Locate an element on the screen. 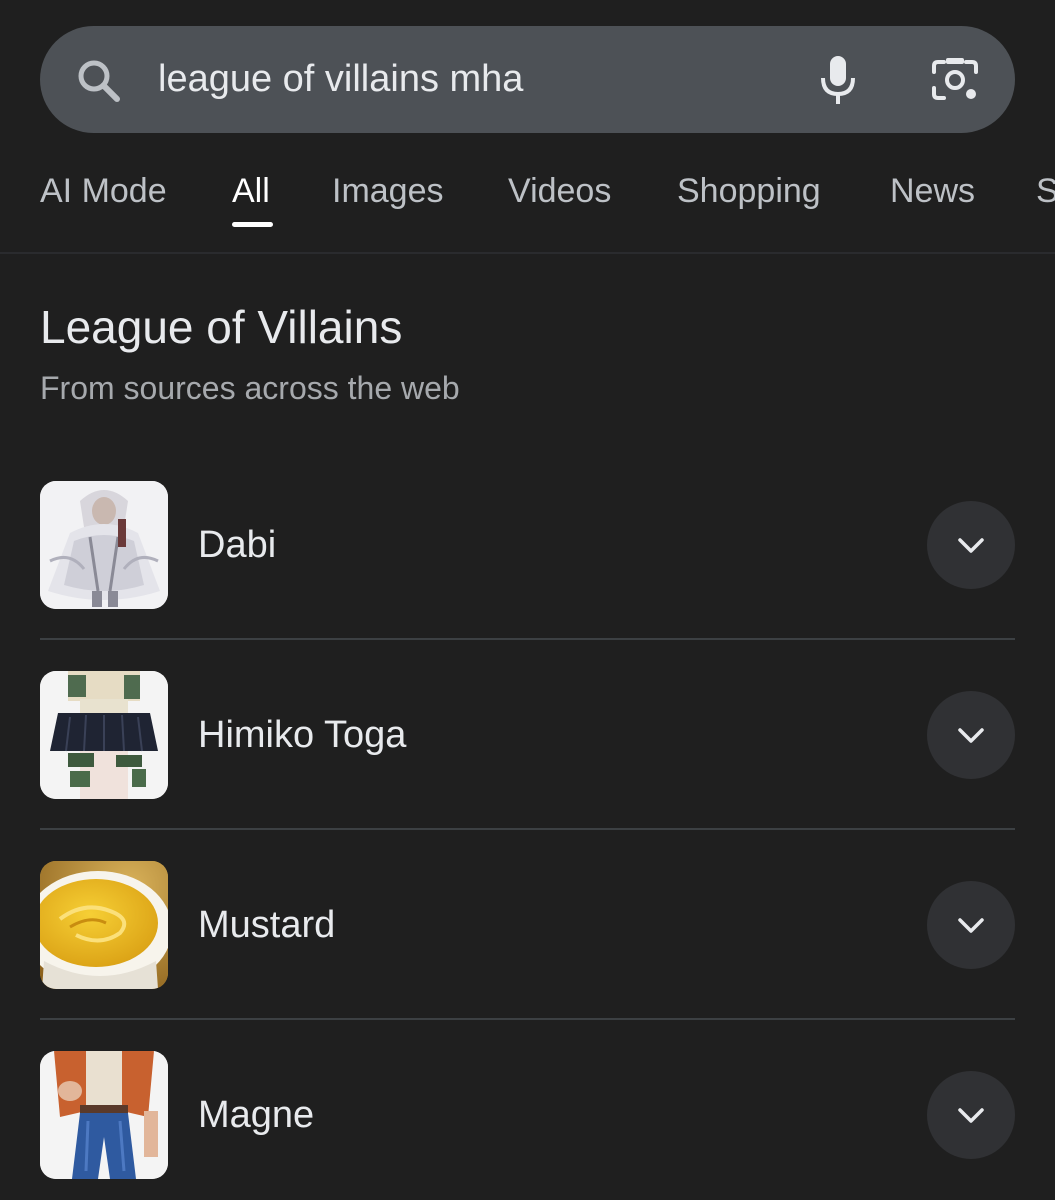  tabs-divider is located at coordinates (527, 253).